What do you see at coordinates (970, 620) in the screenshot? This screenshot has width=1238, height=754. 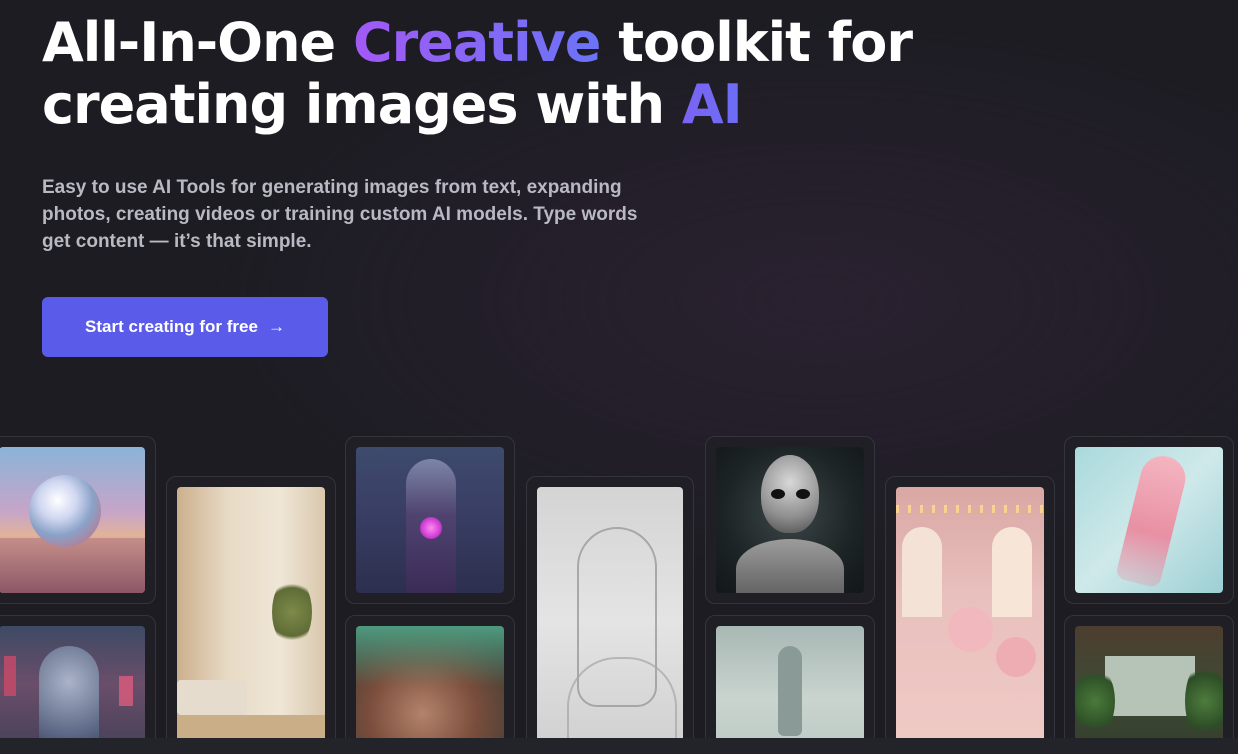 I see `gallery-image-pink-room` at bounding box center [970, 620].